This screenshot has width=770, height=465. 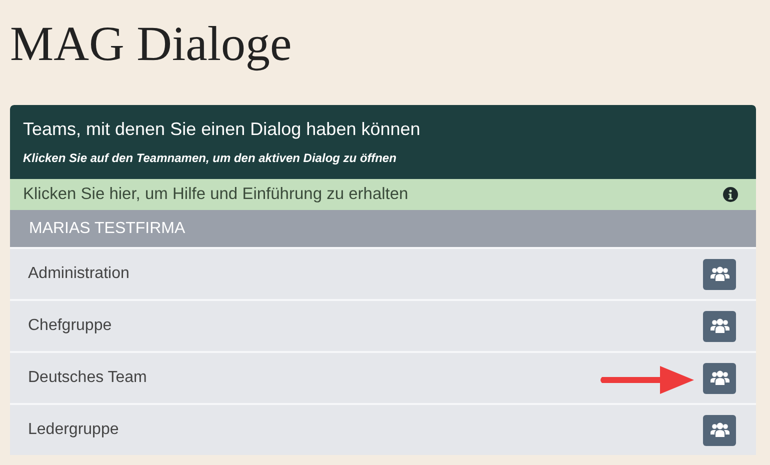 What do you see at coordinates (107, 229) in the screenshot?
I see `company-name: MARIAS TESTFIRMA` at bounding box center [107, 229].